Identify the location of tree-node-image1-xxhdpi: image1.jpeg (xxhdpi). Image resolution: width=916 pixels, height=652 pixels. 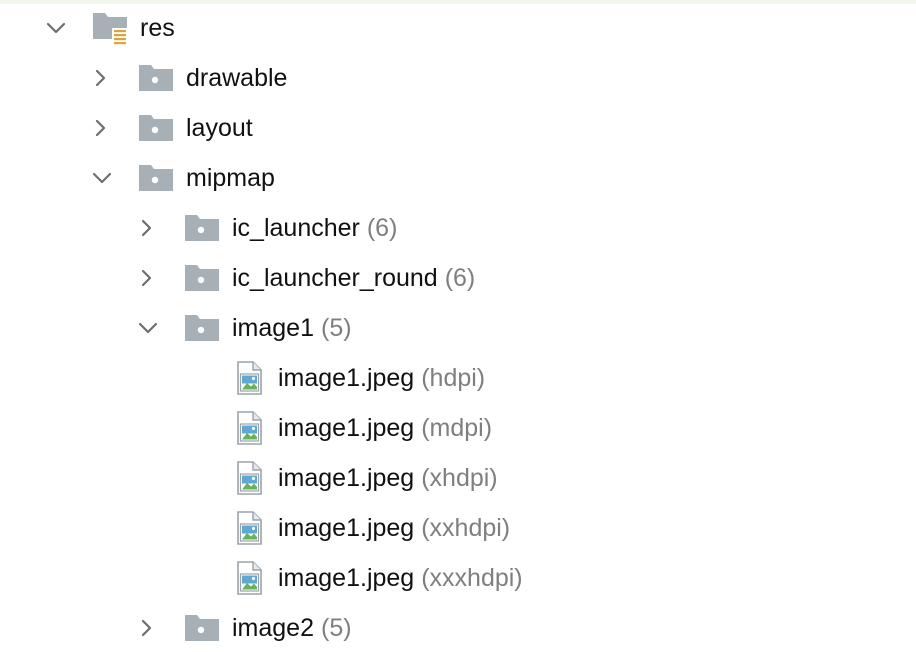
(458, 528).